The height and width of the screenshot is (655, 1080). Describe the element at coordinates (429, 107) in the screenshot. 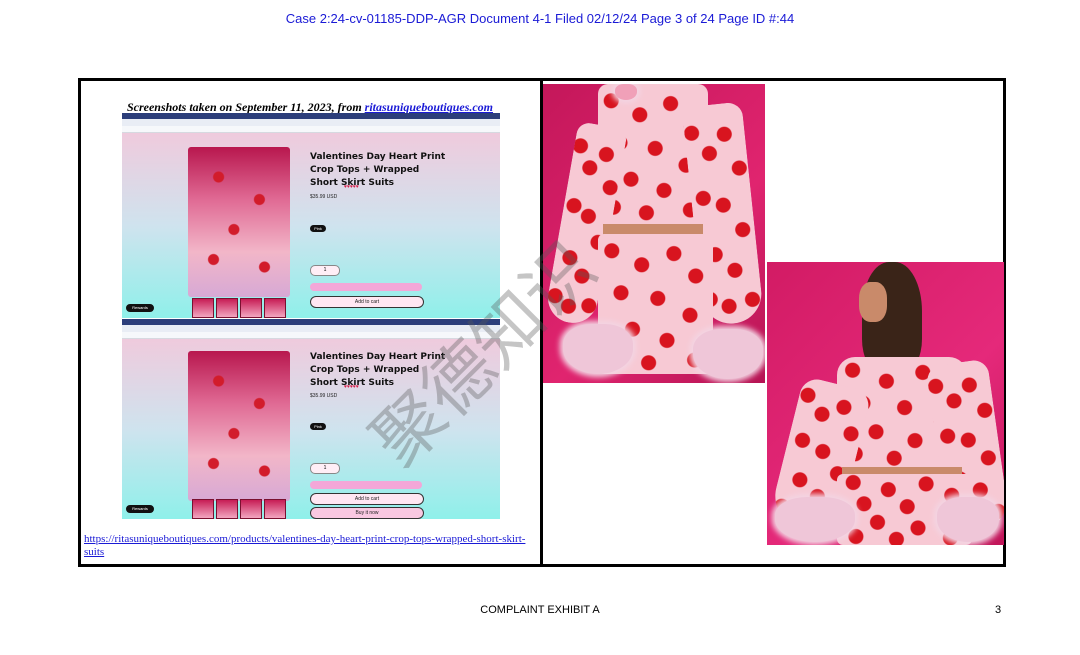

I see `caption-link: ritasuniqueboutiques.com` at that location.